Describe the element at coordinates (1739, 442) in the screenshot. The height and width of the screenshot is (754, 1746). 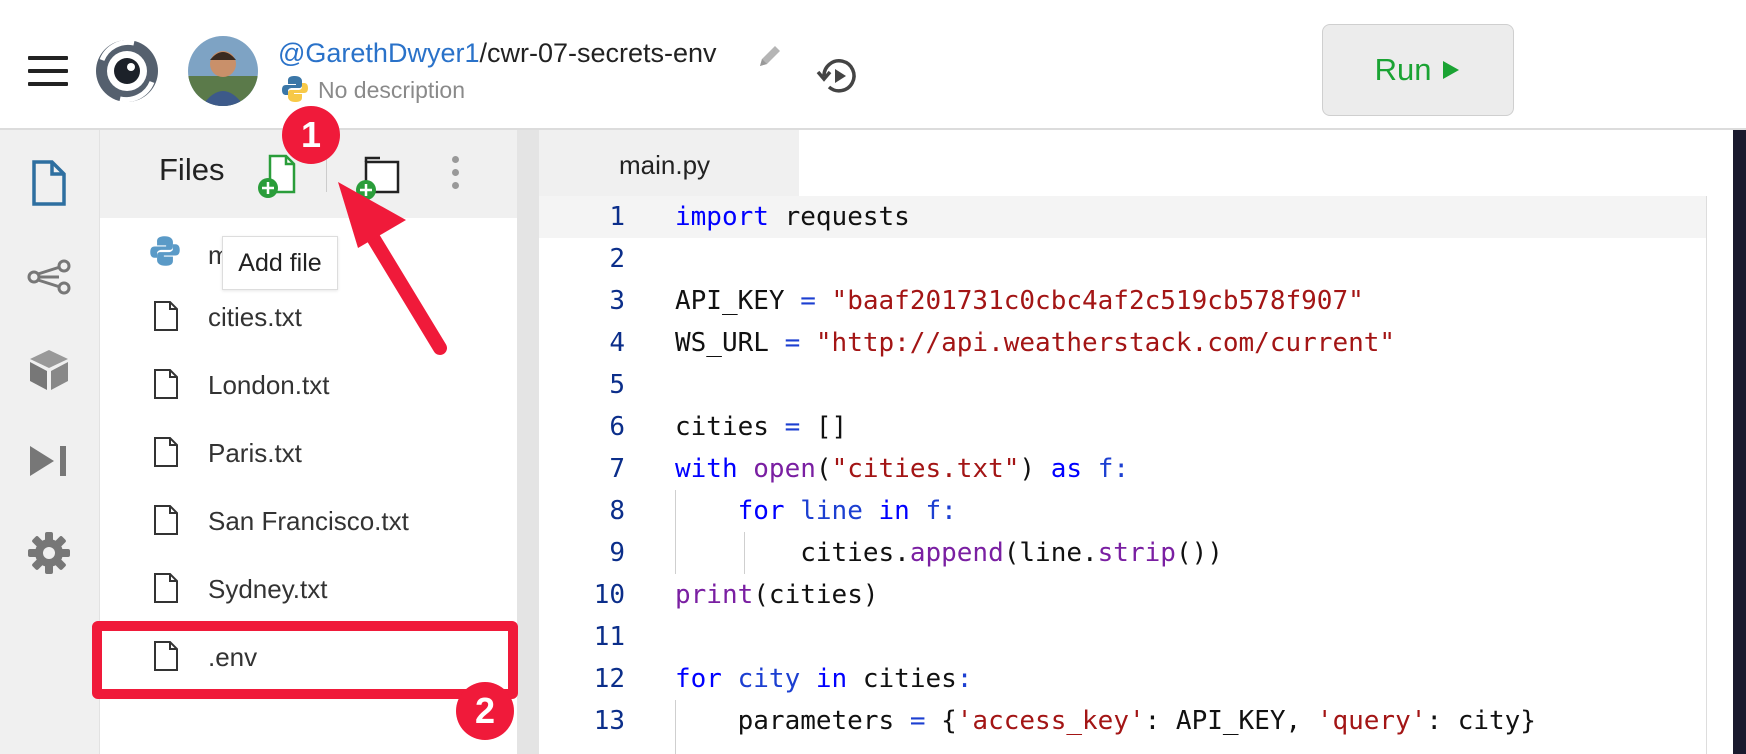
I see `right-pane-edge` at that location.